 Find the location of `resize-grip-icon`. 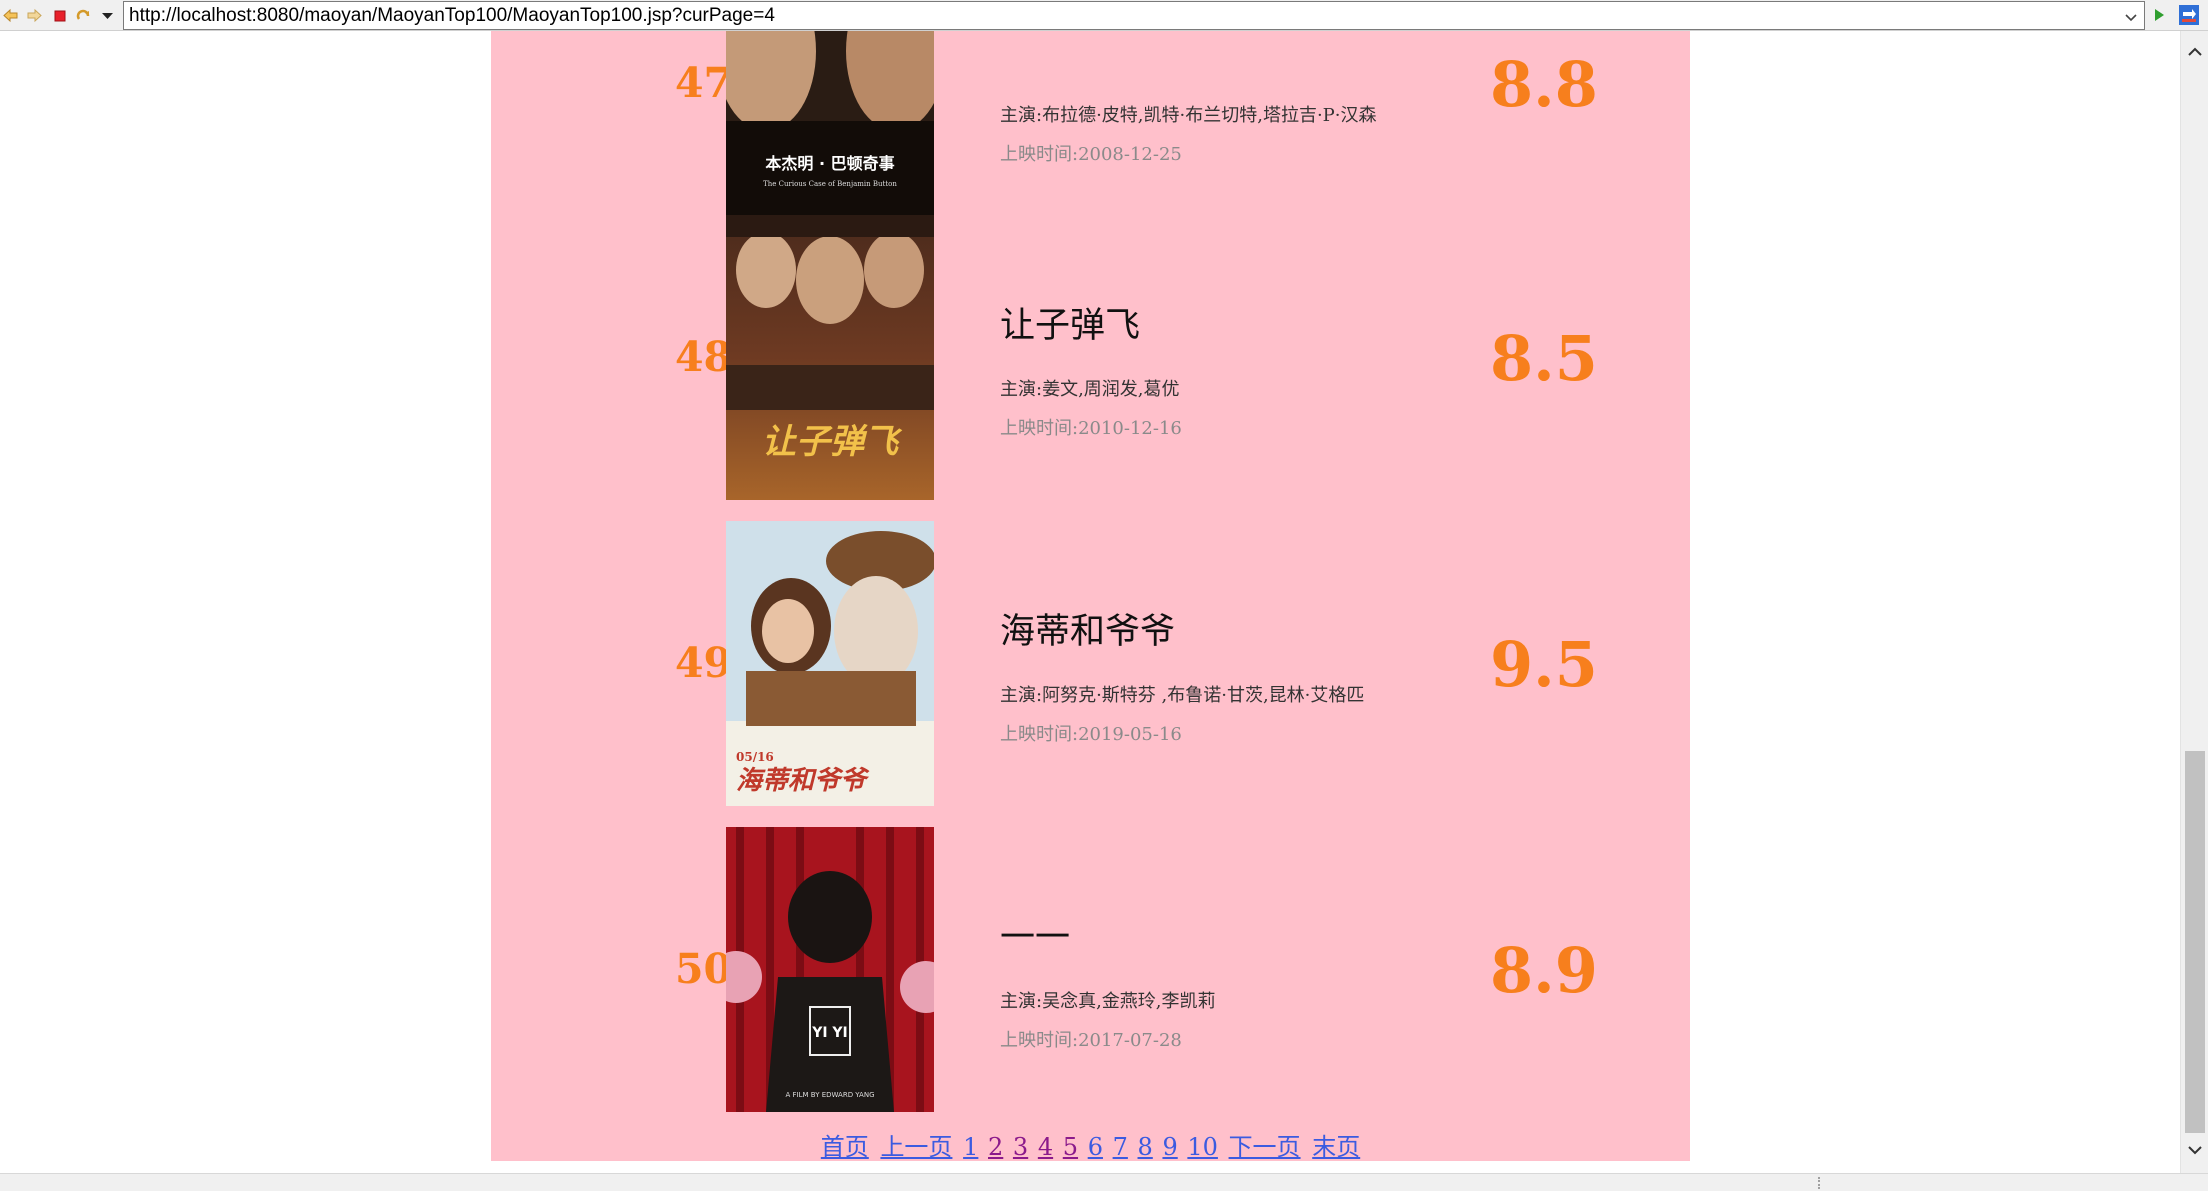

resize-grip-icon is located at coordinates (1821, 1183).